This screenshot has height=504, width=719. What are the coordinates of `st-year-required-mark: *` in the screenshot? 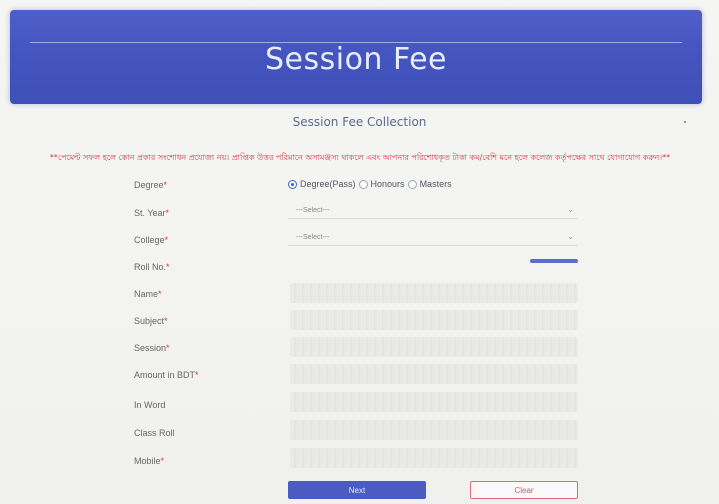 It's located at (167, 213).